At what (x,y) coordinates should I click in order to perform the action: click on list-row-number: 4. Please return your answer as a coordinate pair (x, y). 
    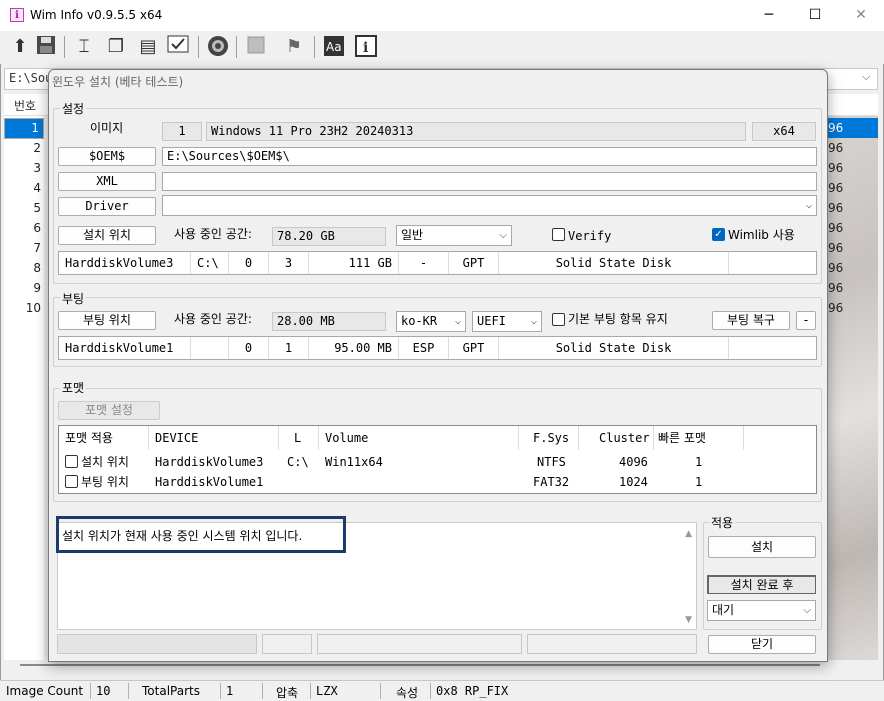
    Looking at the image, I should click on (24, 188).